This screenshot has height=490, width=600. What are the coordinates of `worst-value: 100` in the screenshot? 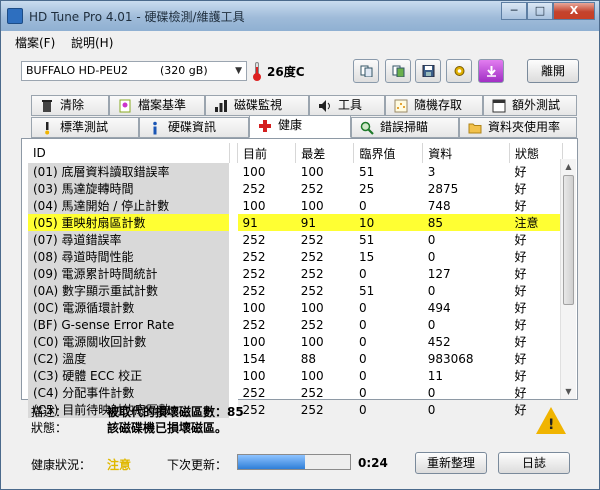 It's located at (312, 375).